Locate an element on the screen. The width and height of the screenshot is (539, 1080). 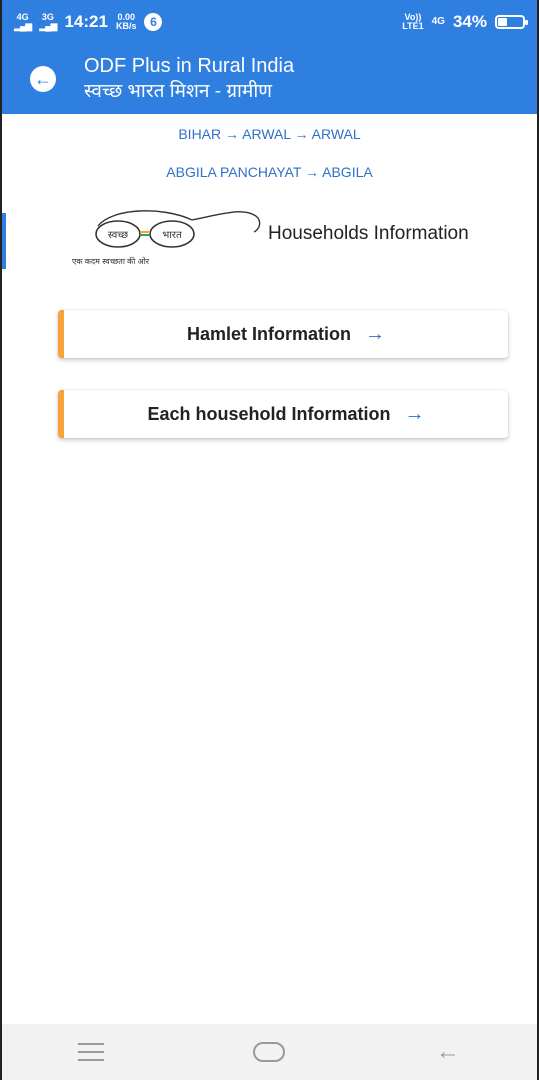
logo-left-word: स्वच्छ is located at coordinates (118, 235).